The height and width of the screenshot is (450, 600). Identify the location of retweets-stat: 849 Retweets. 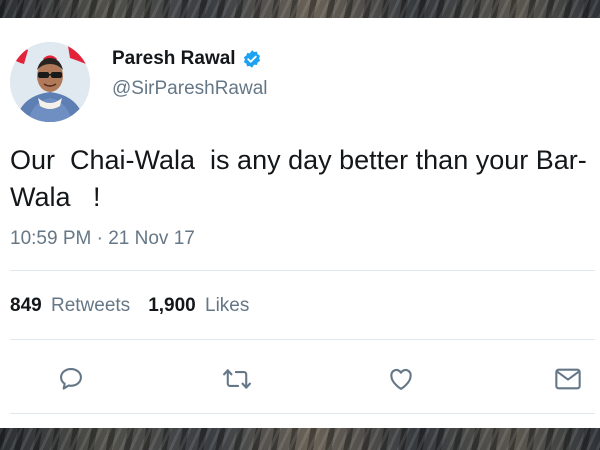
(70, 306).